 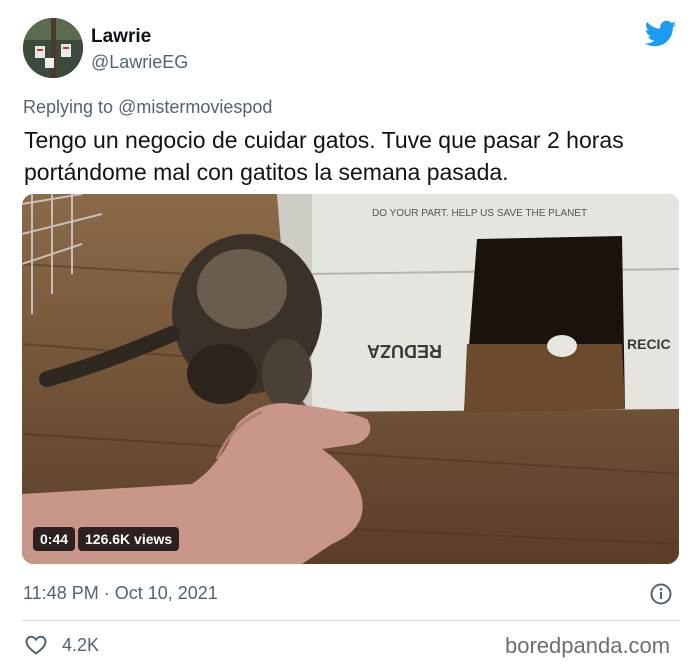 I want to click on box-brand-text-2: RECIC, so click(x=649, y=344).